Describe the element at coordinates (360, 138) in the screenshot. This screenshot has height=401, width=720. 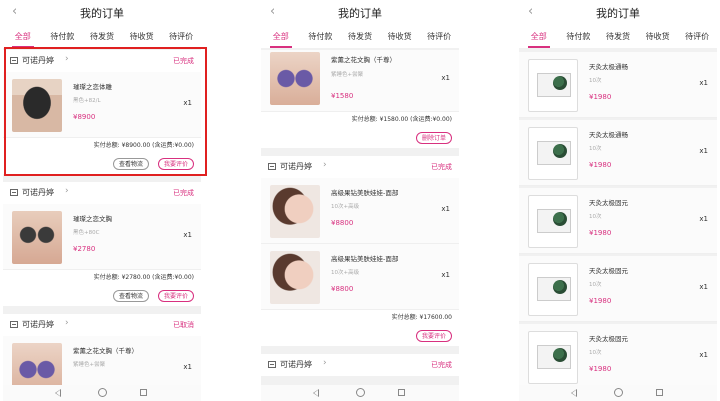
I see `order-actions: 删除订单` at that location.